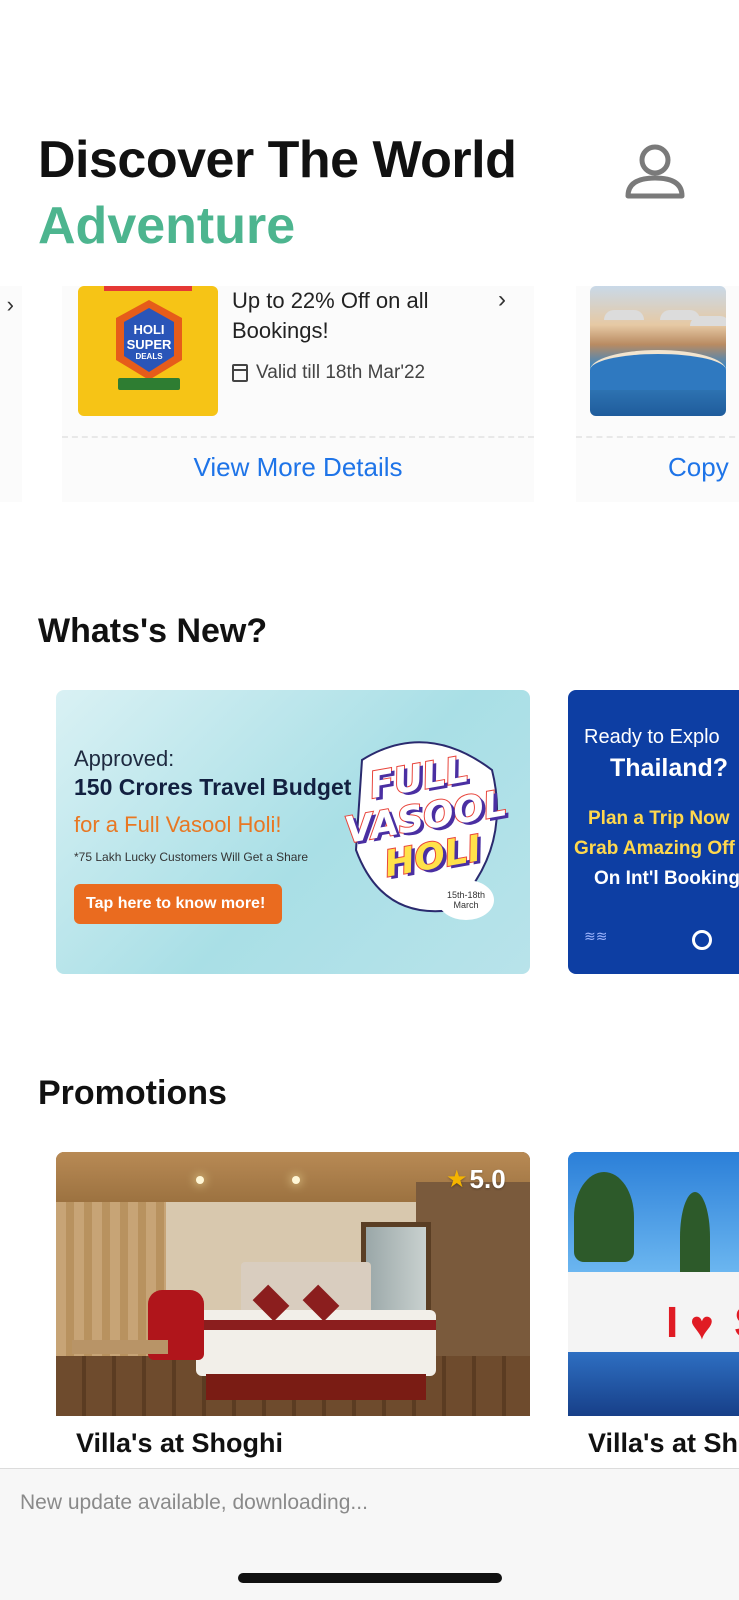 This screenshot has width=739, height=1600. I want to click on promotion-image: I ♥ S, so click(653, 1284).